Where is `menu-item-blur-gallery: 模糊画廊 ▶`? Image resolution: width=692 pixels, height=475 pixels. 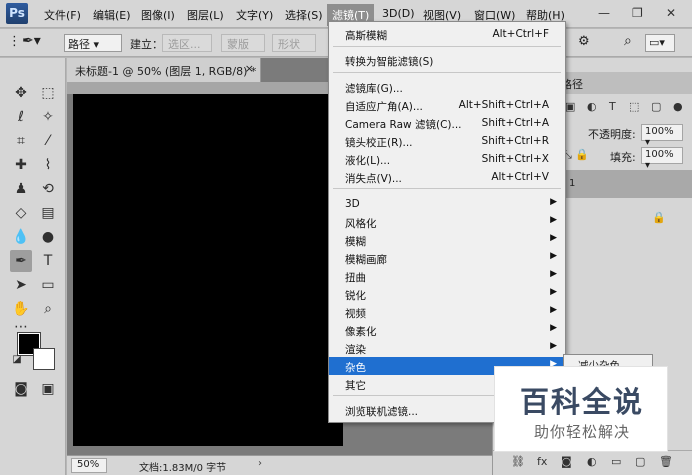
menu-item-blur-gallery: 模糊画廊 ▶ is located at coordinates (447, 258).